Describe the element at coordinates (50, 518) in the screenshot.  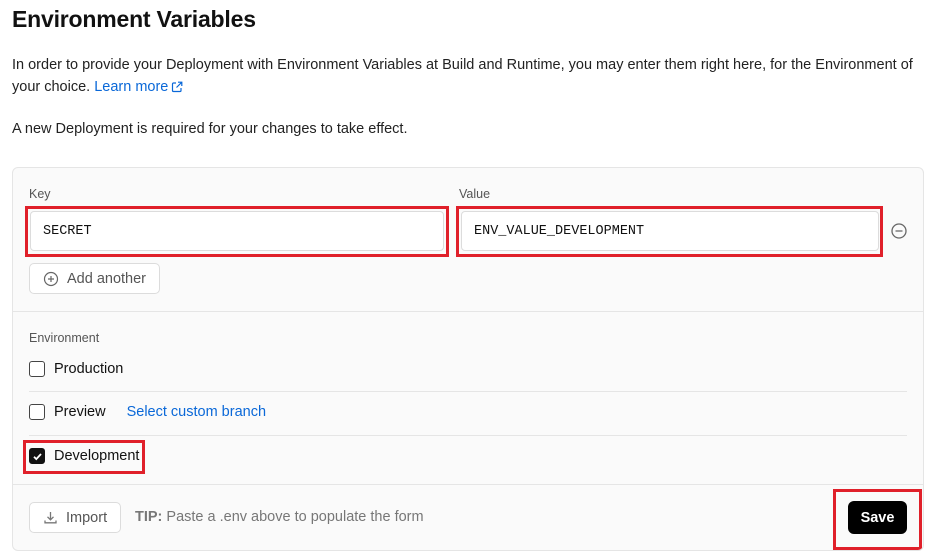
I see `download-icon` at that location.